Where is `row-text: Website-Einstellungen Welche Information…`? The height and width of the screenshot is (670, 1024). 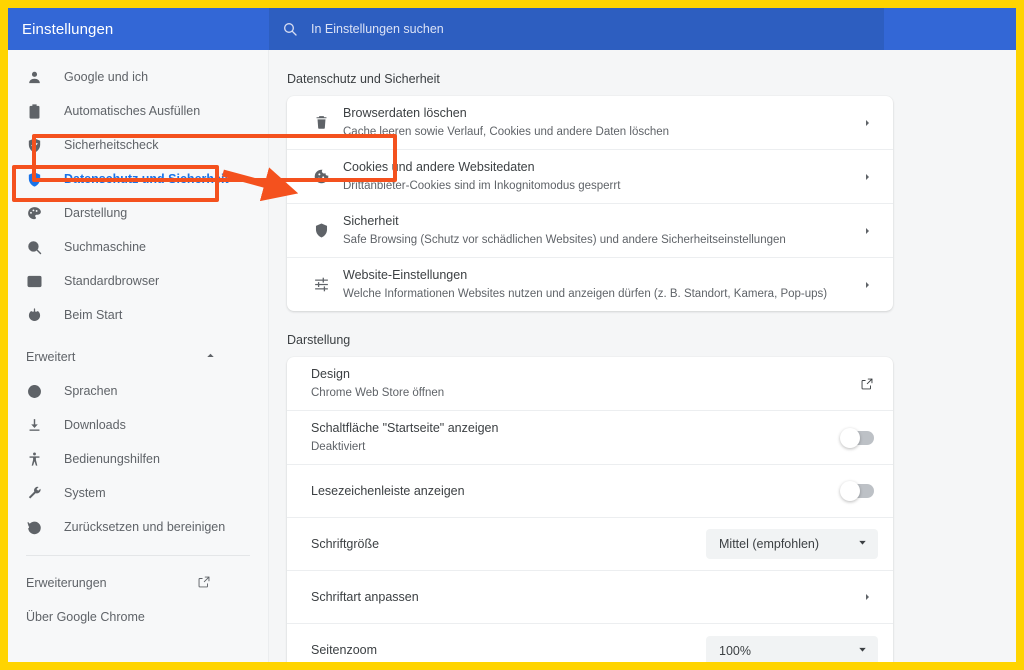
row-text: Website-Einstellungen Welche Information… is located at coordinates (599, 284).